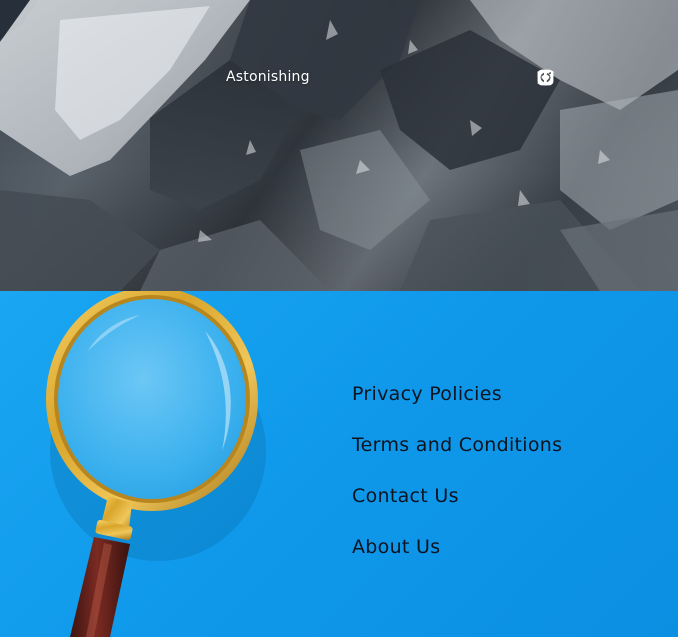  Describe the element at coordinates (457, 394) in the screenshot. I see `privacy-policies-link: Privacy Policies` at that location.